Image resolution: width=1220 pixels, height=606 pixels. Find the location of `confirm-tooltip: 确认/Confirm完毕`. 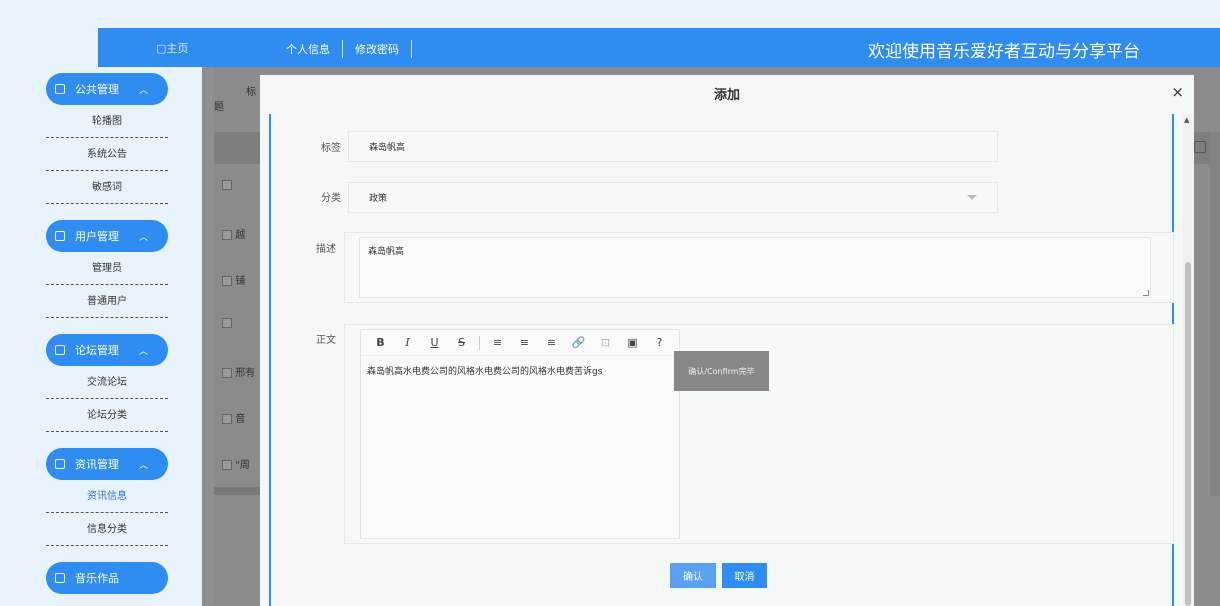

confirm-tooltip: 确认/Confirm完毕 is located at coordinates (721, 371).